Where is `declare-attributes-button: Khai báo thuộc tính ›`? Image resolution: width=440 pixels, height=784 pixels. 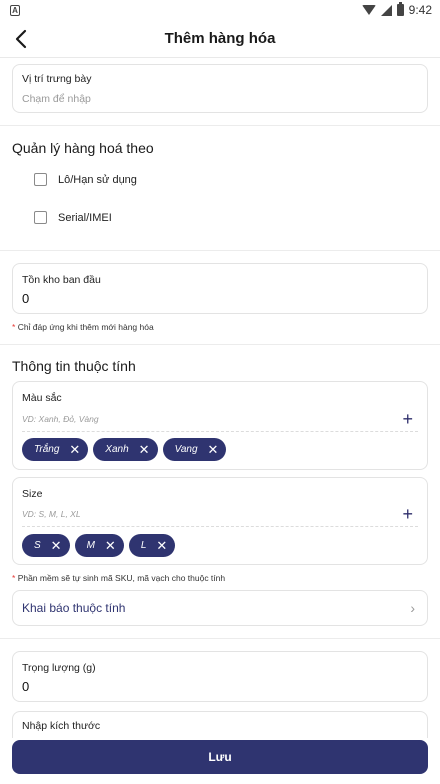 declare-attributes-button: Khai báo thuộc tính › is located at coordinates (220, 608).